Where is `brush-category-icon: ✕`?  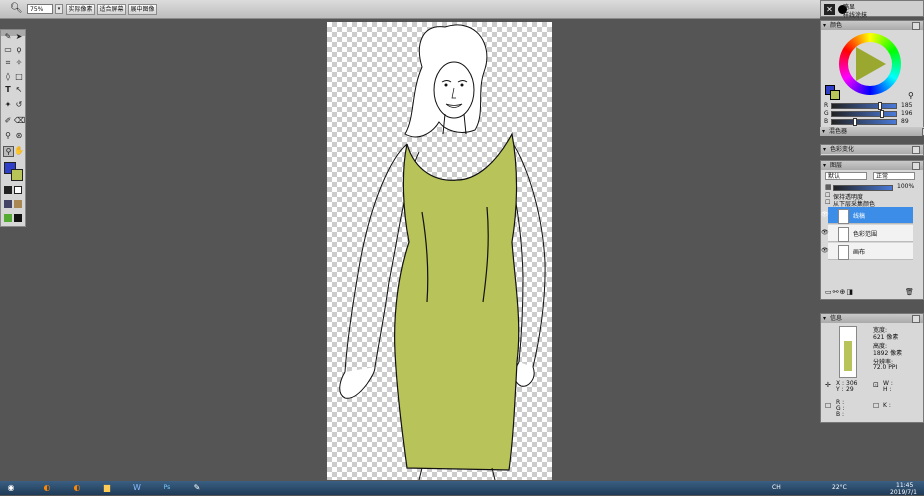
brush-category-icon: ✕ is located at coordinates (829, 9).